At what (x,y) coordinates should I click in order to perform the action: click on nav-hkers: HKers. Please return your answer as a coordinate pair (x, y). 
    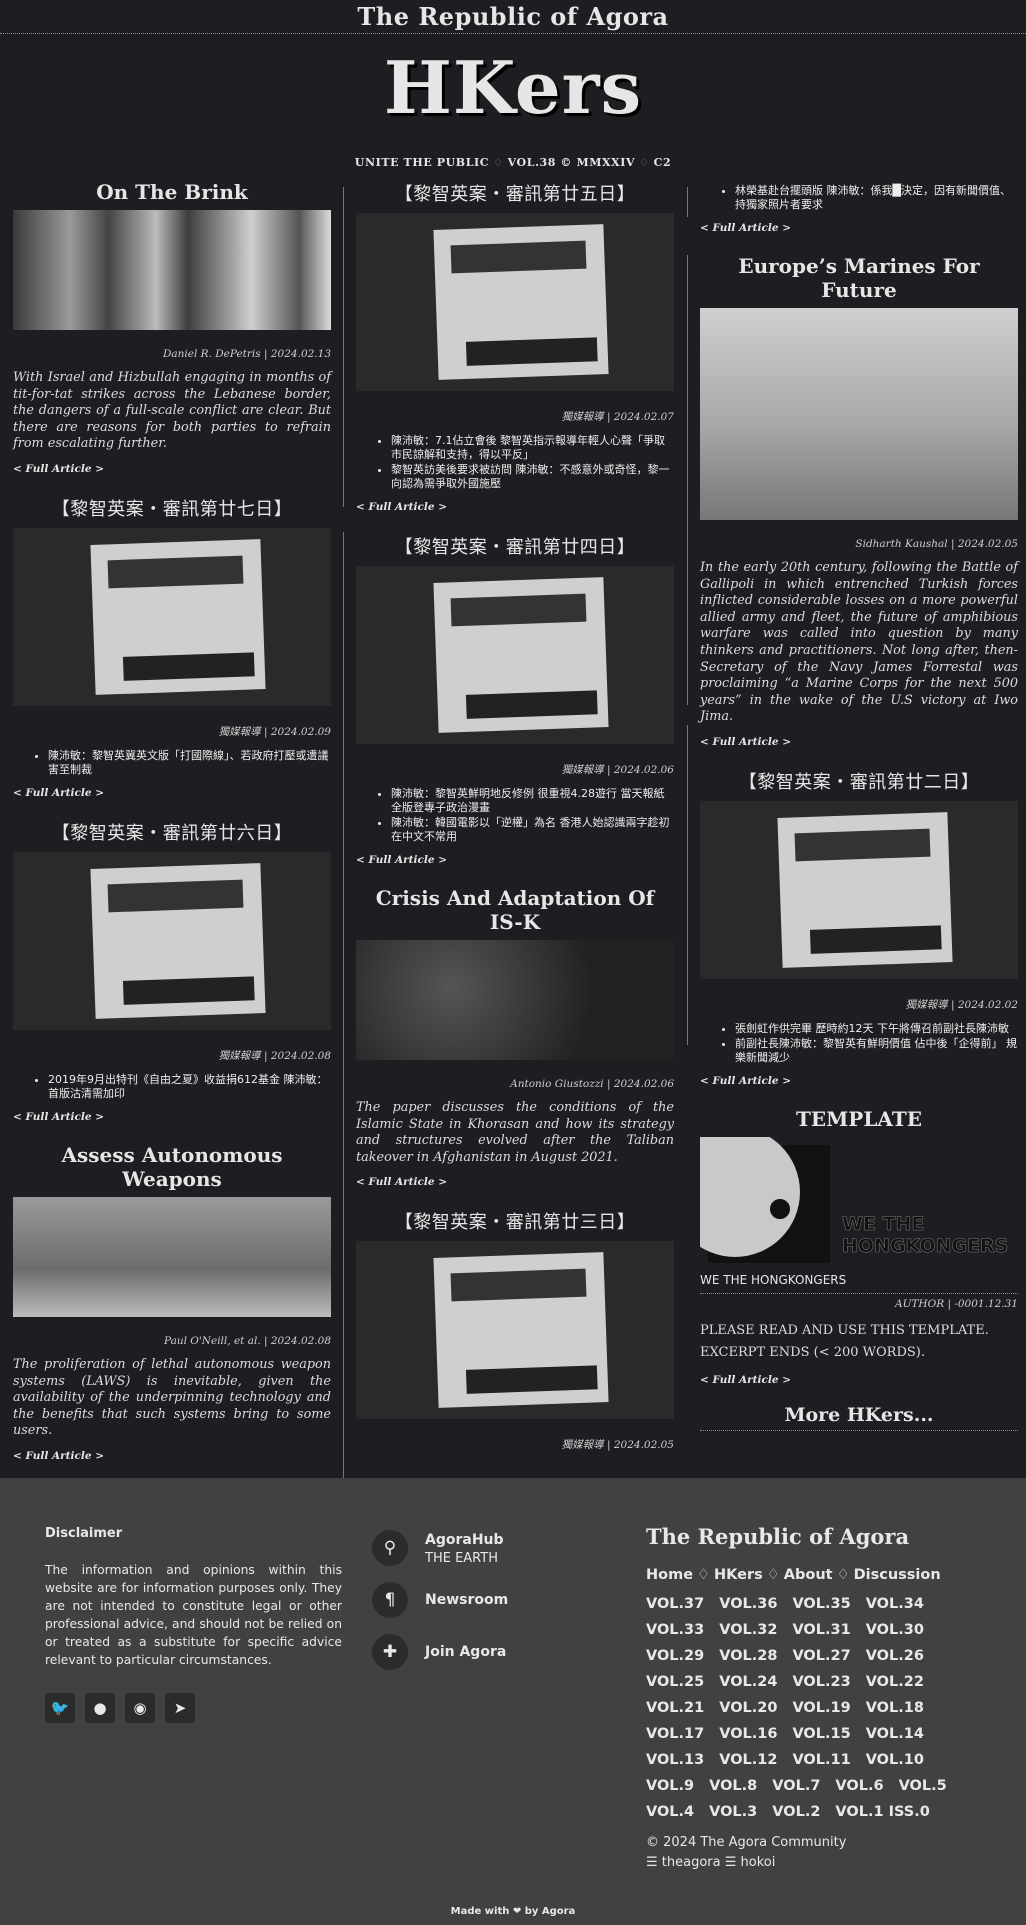
    Looking at the image, I should click on (738, 1575).